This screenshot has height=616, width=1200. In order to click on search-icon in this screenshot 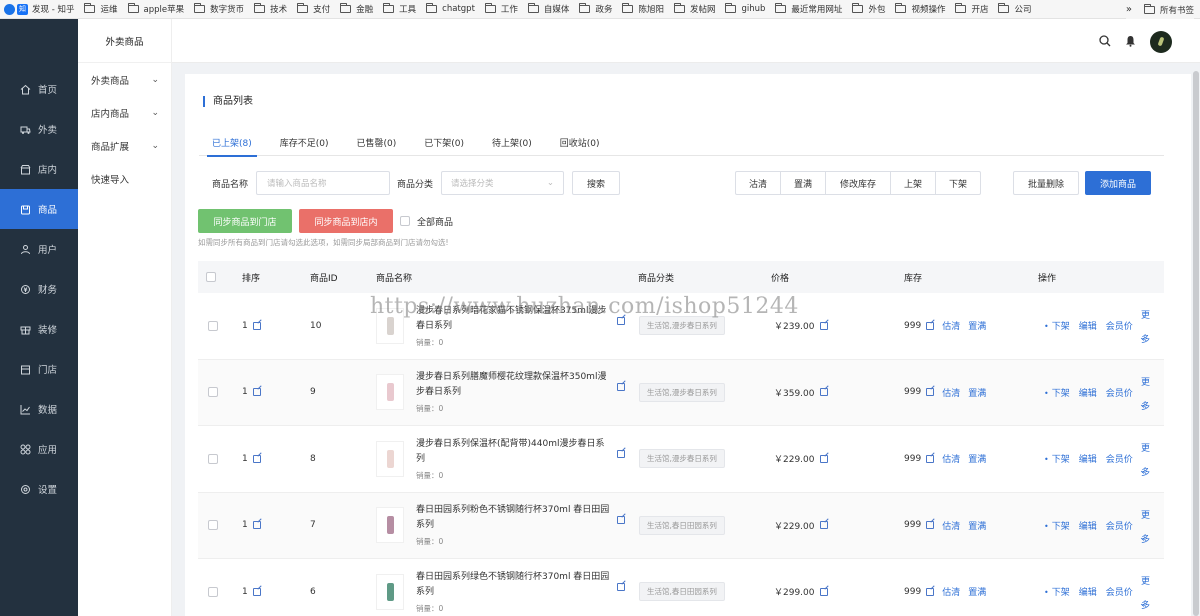, I will do `click(1105, 42)`.